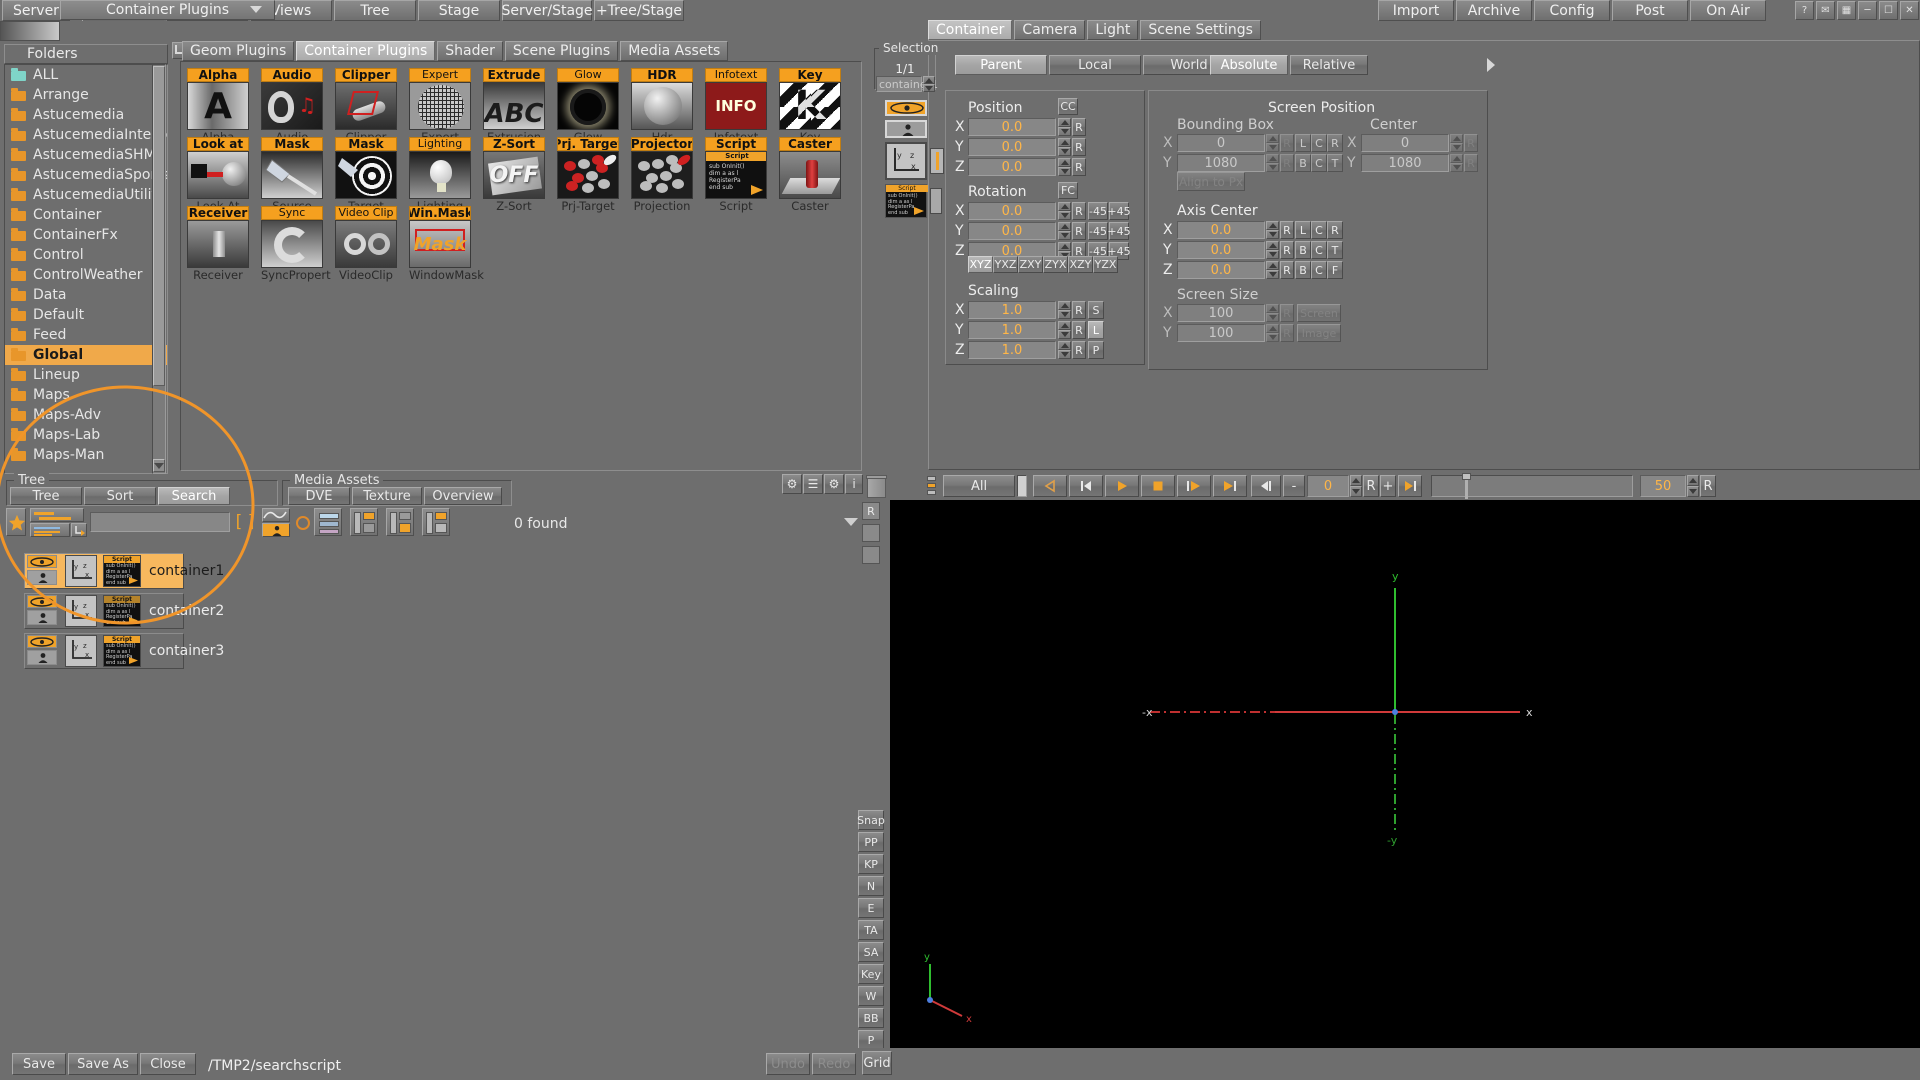  What do you see at coordinates (1064, 330) in the screenshot?
I see `scaling-y-stepper` at bounding box center [1064, 330].